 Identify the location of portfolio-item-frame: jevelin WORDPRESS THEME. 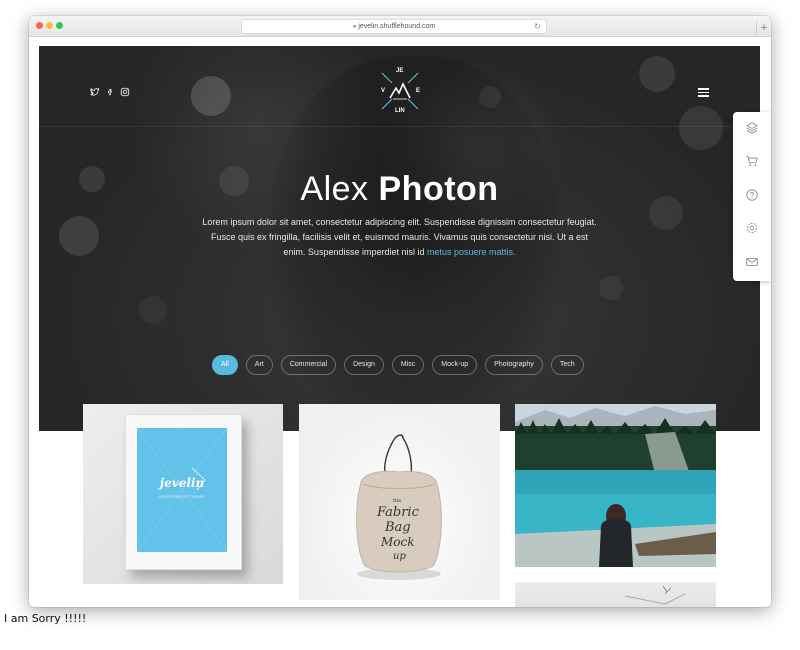
(183, 494).